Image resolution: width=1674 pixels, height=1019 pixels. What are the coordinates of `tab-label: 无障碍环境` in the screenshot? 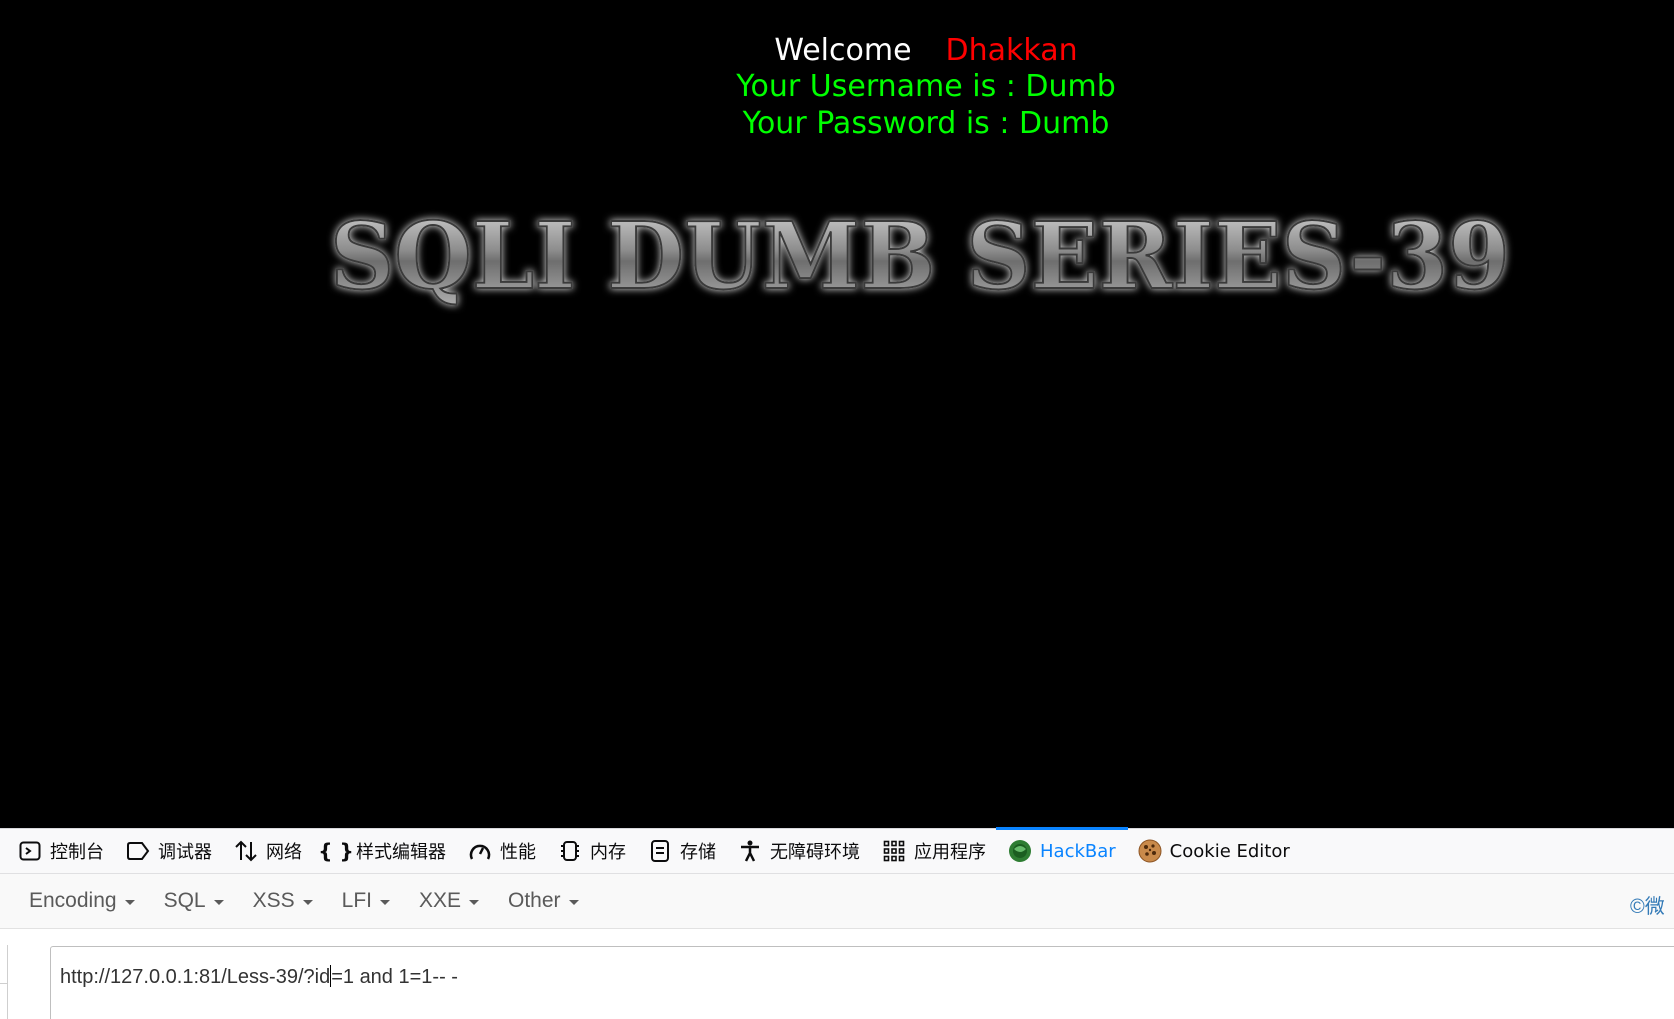 It's located at (815, 852).